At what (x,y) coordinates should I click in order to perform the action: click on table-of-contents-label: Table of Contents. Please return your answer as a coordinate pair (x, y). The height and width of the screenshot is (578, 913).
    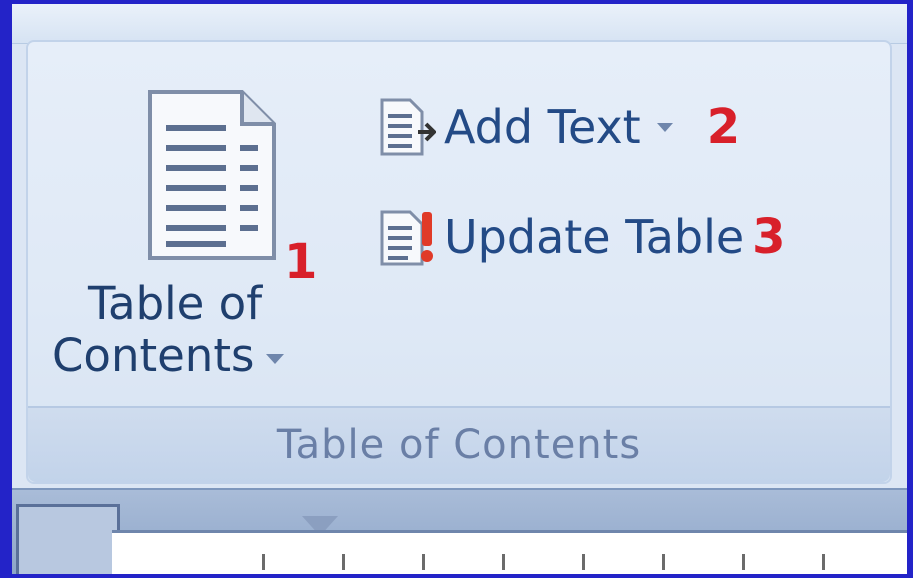
    Looking at the image, I should click on (202, 330).